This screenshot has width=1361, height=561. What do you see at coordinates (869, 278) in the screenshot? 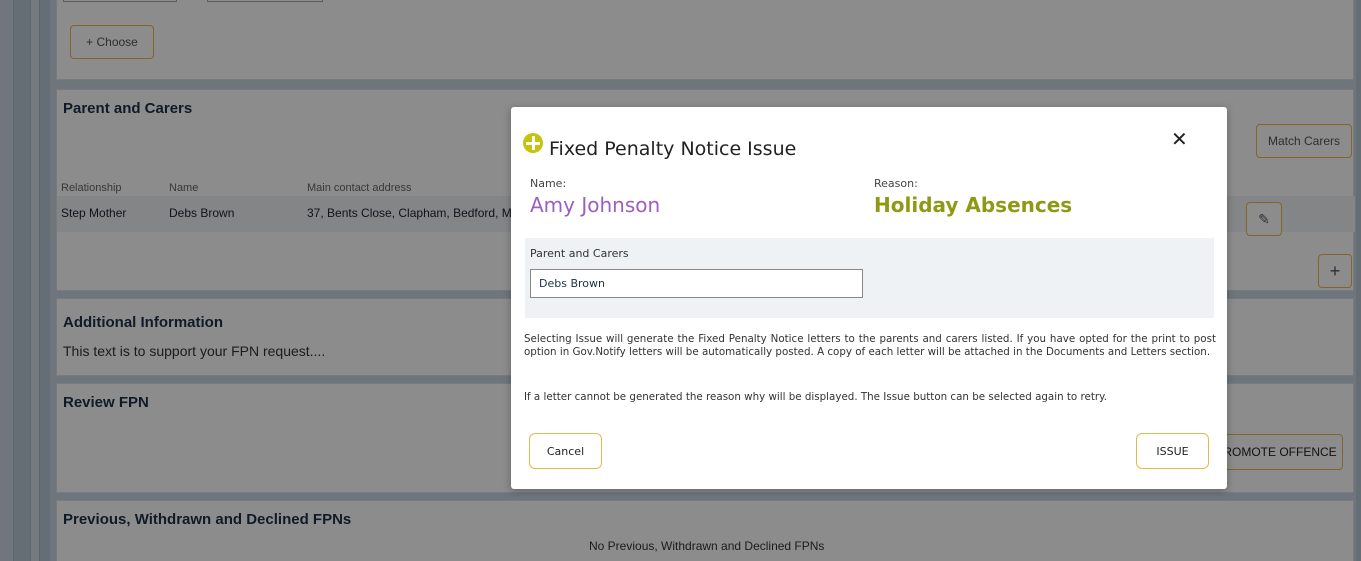
I see `parents-carers-box: Parent and Carers Debs Brown` at bounding box center [869, 278].